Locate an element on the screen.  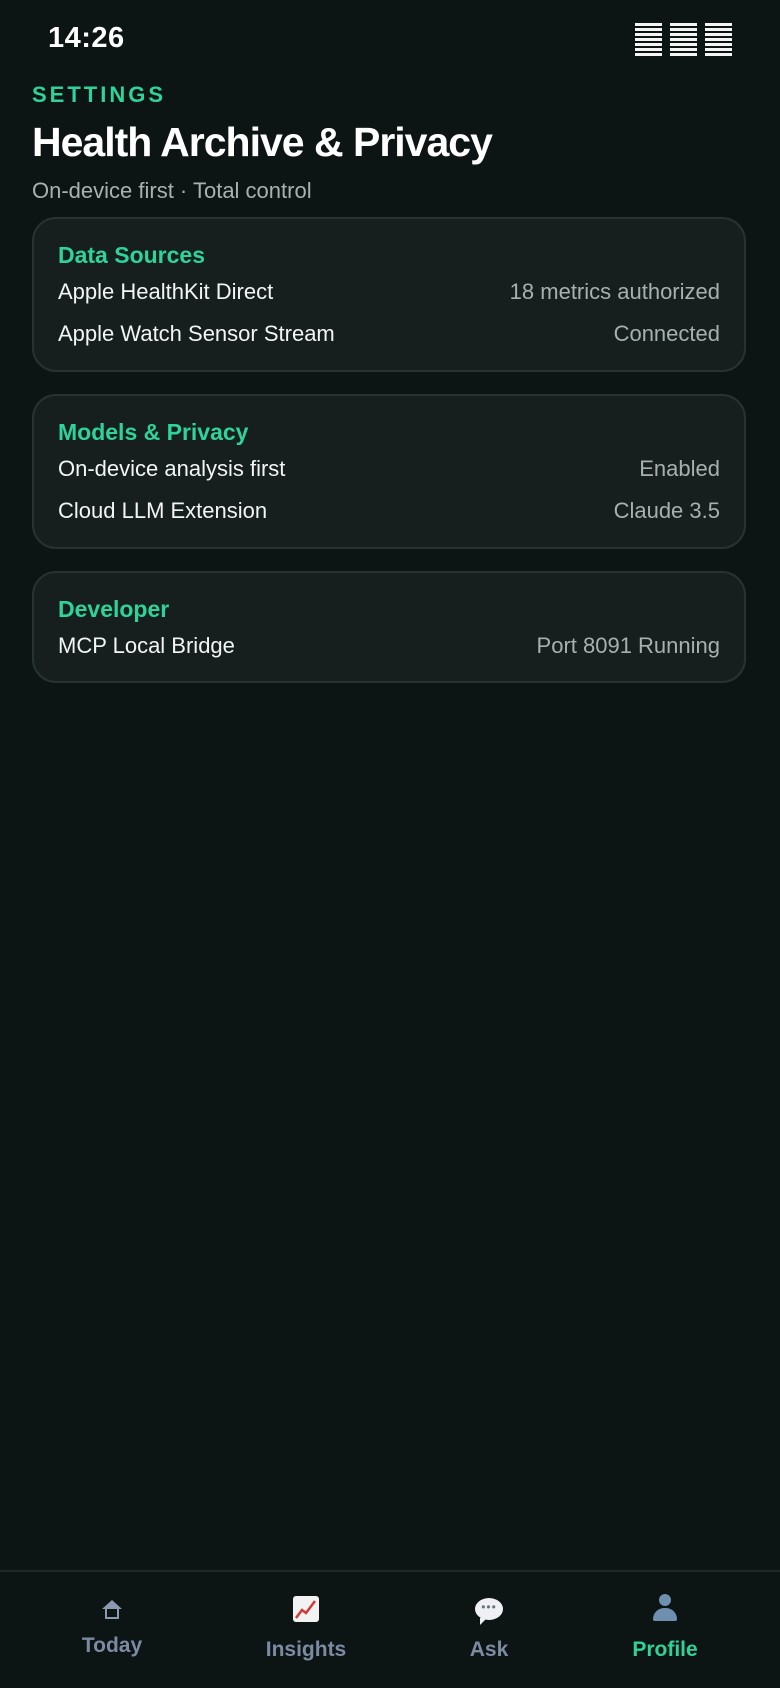
setting-label: Apple Watch Sensor Stream is located at coordinates (196, 333).